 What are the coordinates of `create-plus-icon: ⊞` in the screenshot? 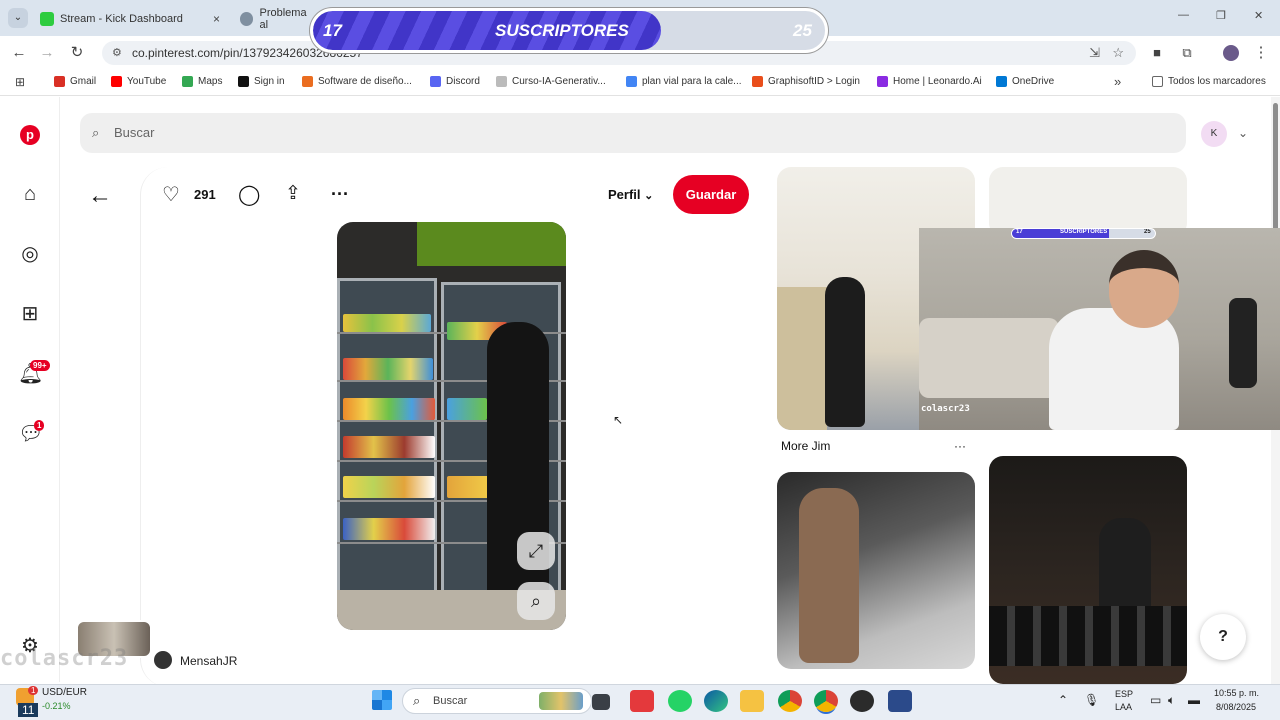 It's located at (30, 314).